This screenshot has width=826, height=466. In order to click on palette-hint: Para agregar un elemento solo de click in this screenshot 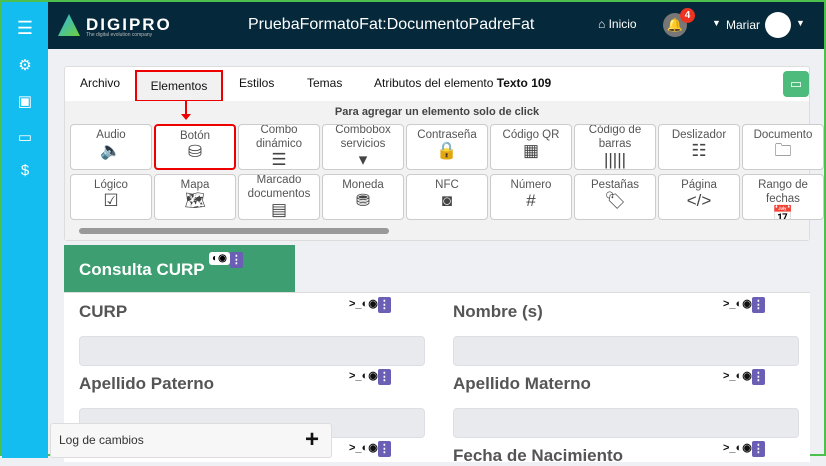, I will do `click(437, 112)`.